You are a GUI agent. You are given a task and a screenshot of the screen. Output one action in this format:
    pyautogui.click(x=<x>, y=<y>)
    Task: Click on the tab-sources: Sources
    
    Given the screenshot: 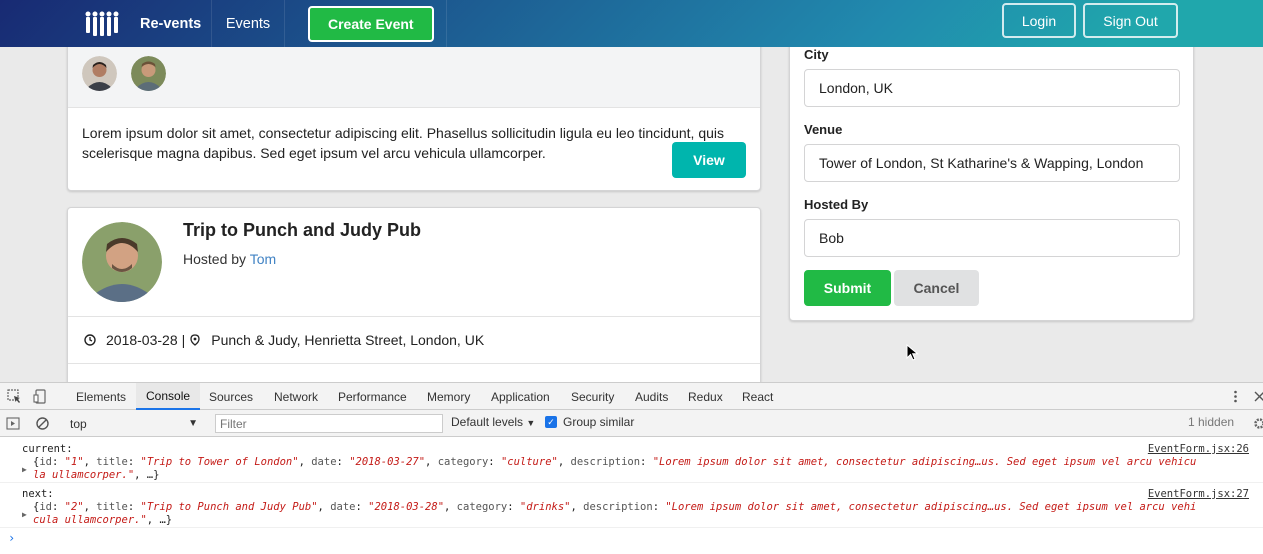 What is the action you would take?
    pyautogui.click(x=231, y=396)
    